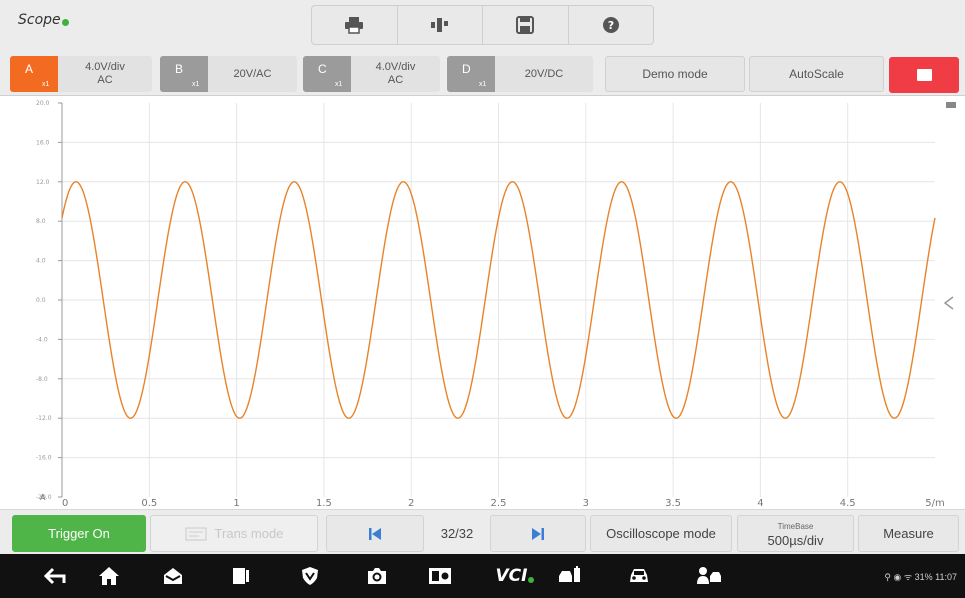  What do you see at coordinates (457, 533) in the screenshot?
I see `page-indicator: 32/32` at bounding box center [457, 533].